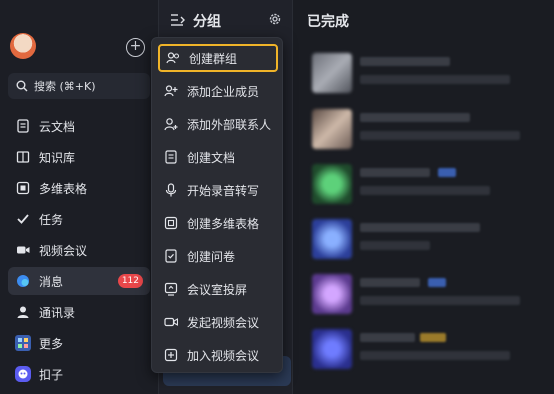 The image size is (554, 394). Describe the element at coordinates (223, 355) in the screenshot. I see `menu-item-label: 加入视频会议` at that location.